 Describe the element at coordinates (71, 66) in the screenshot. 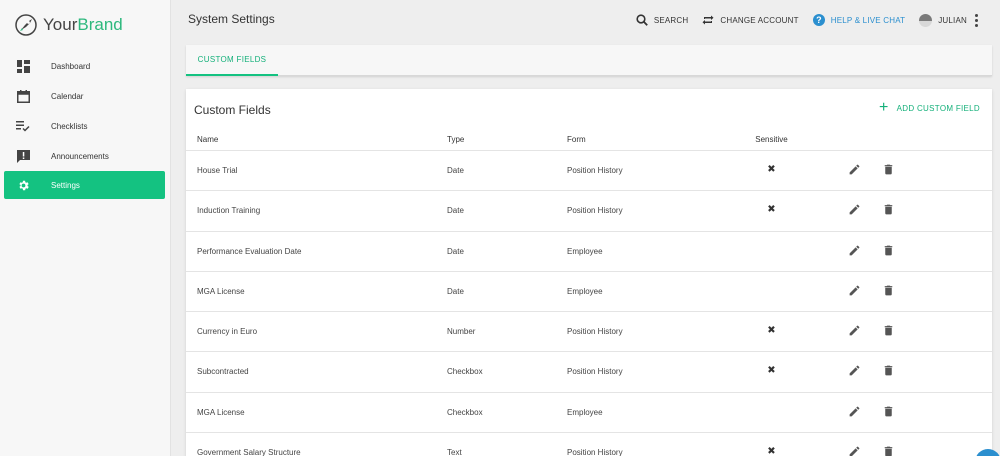

I see `sidebar-item-label: Dashboard` at that location.